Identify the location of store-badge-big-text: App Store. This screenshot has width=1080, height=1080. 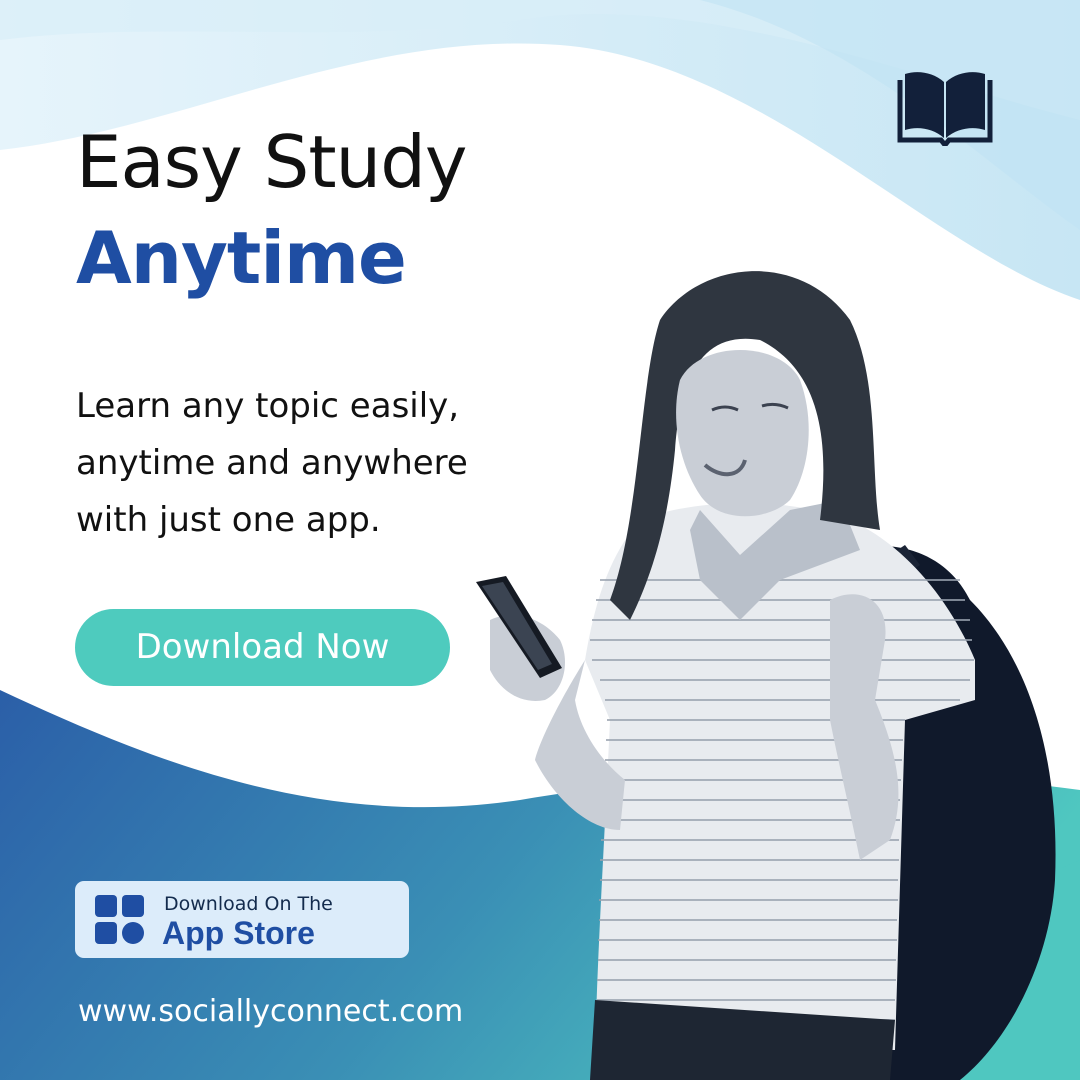
(238, 933).